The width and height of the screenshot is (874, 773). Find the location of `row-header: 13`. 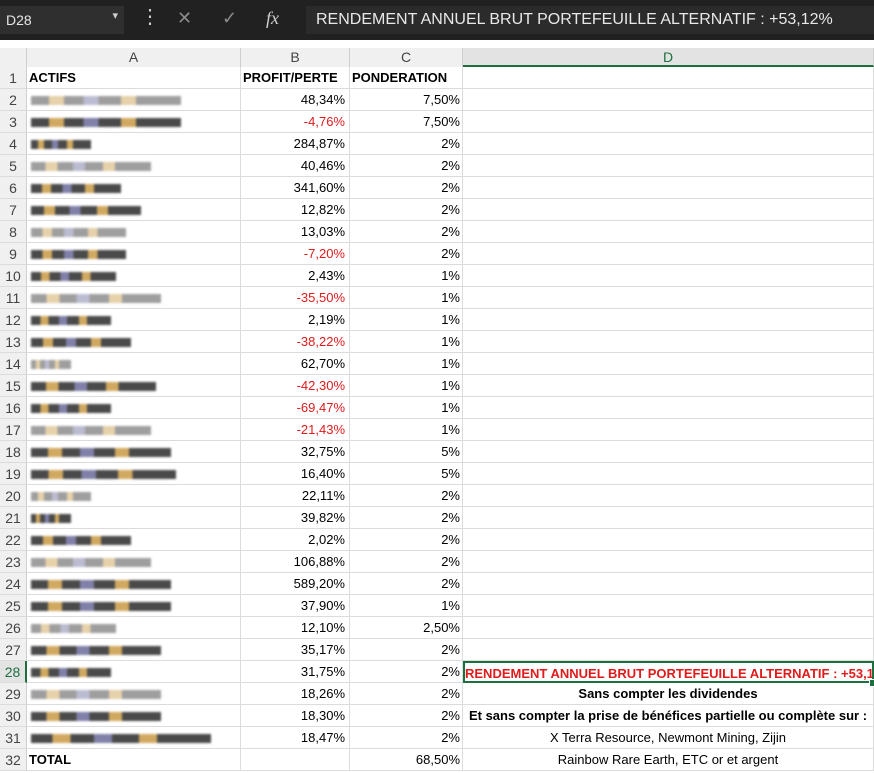

row-header: 13 is located at coordinates (13, 342).